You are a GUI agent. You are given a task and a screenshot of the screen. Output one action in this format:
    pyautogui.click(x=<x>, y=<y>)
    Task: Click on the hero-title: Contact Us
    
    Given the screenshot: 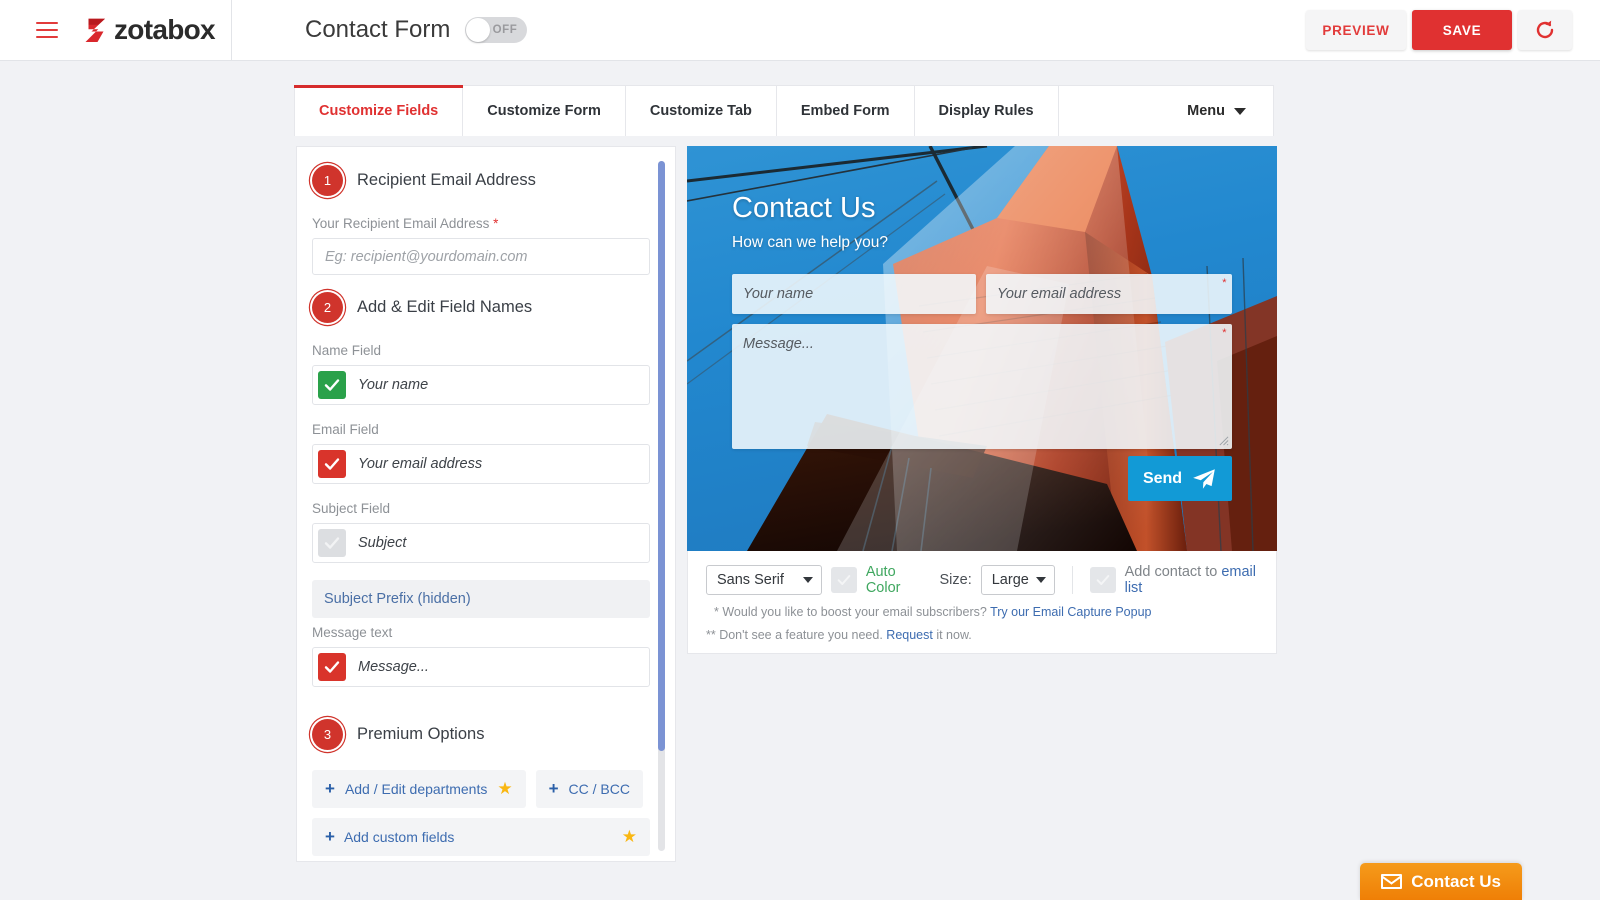 What is the action you would take?
    pyautogui.click(x=804, y=208)
    